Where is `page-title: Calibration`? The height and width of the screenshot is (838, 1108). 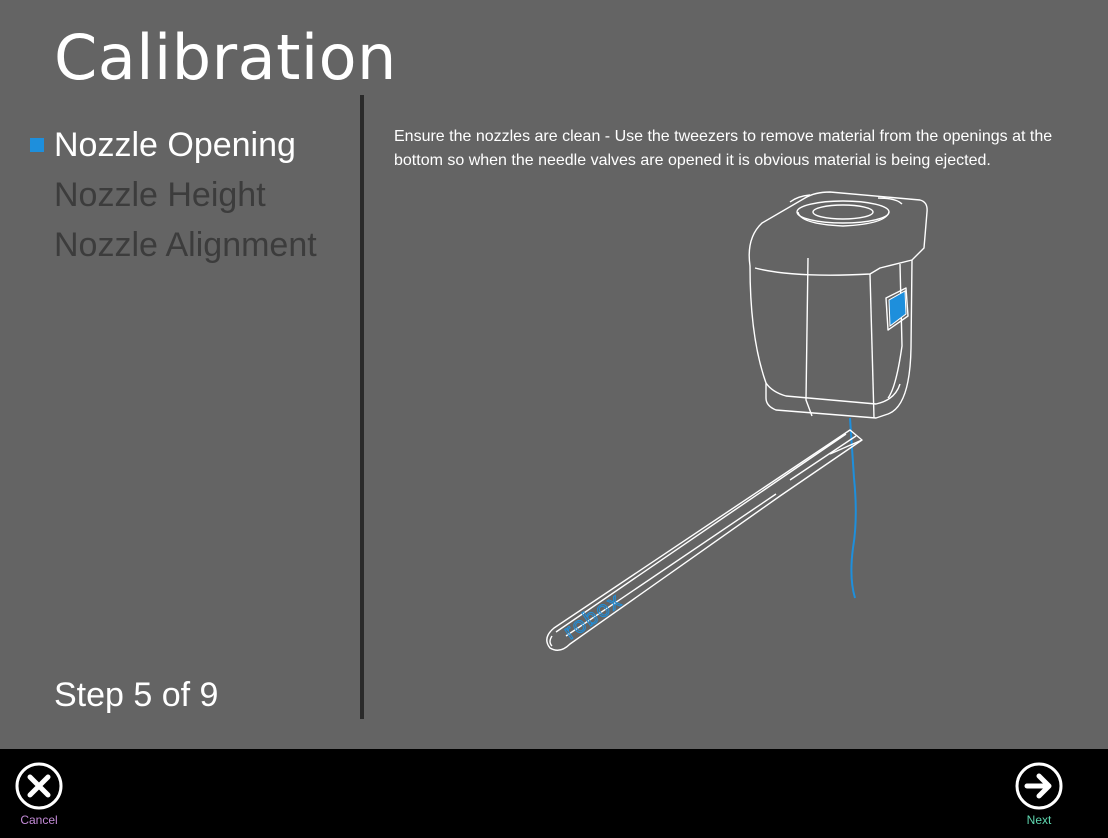 page-title: Calibration is located at coordinates (225, 57).